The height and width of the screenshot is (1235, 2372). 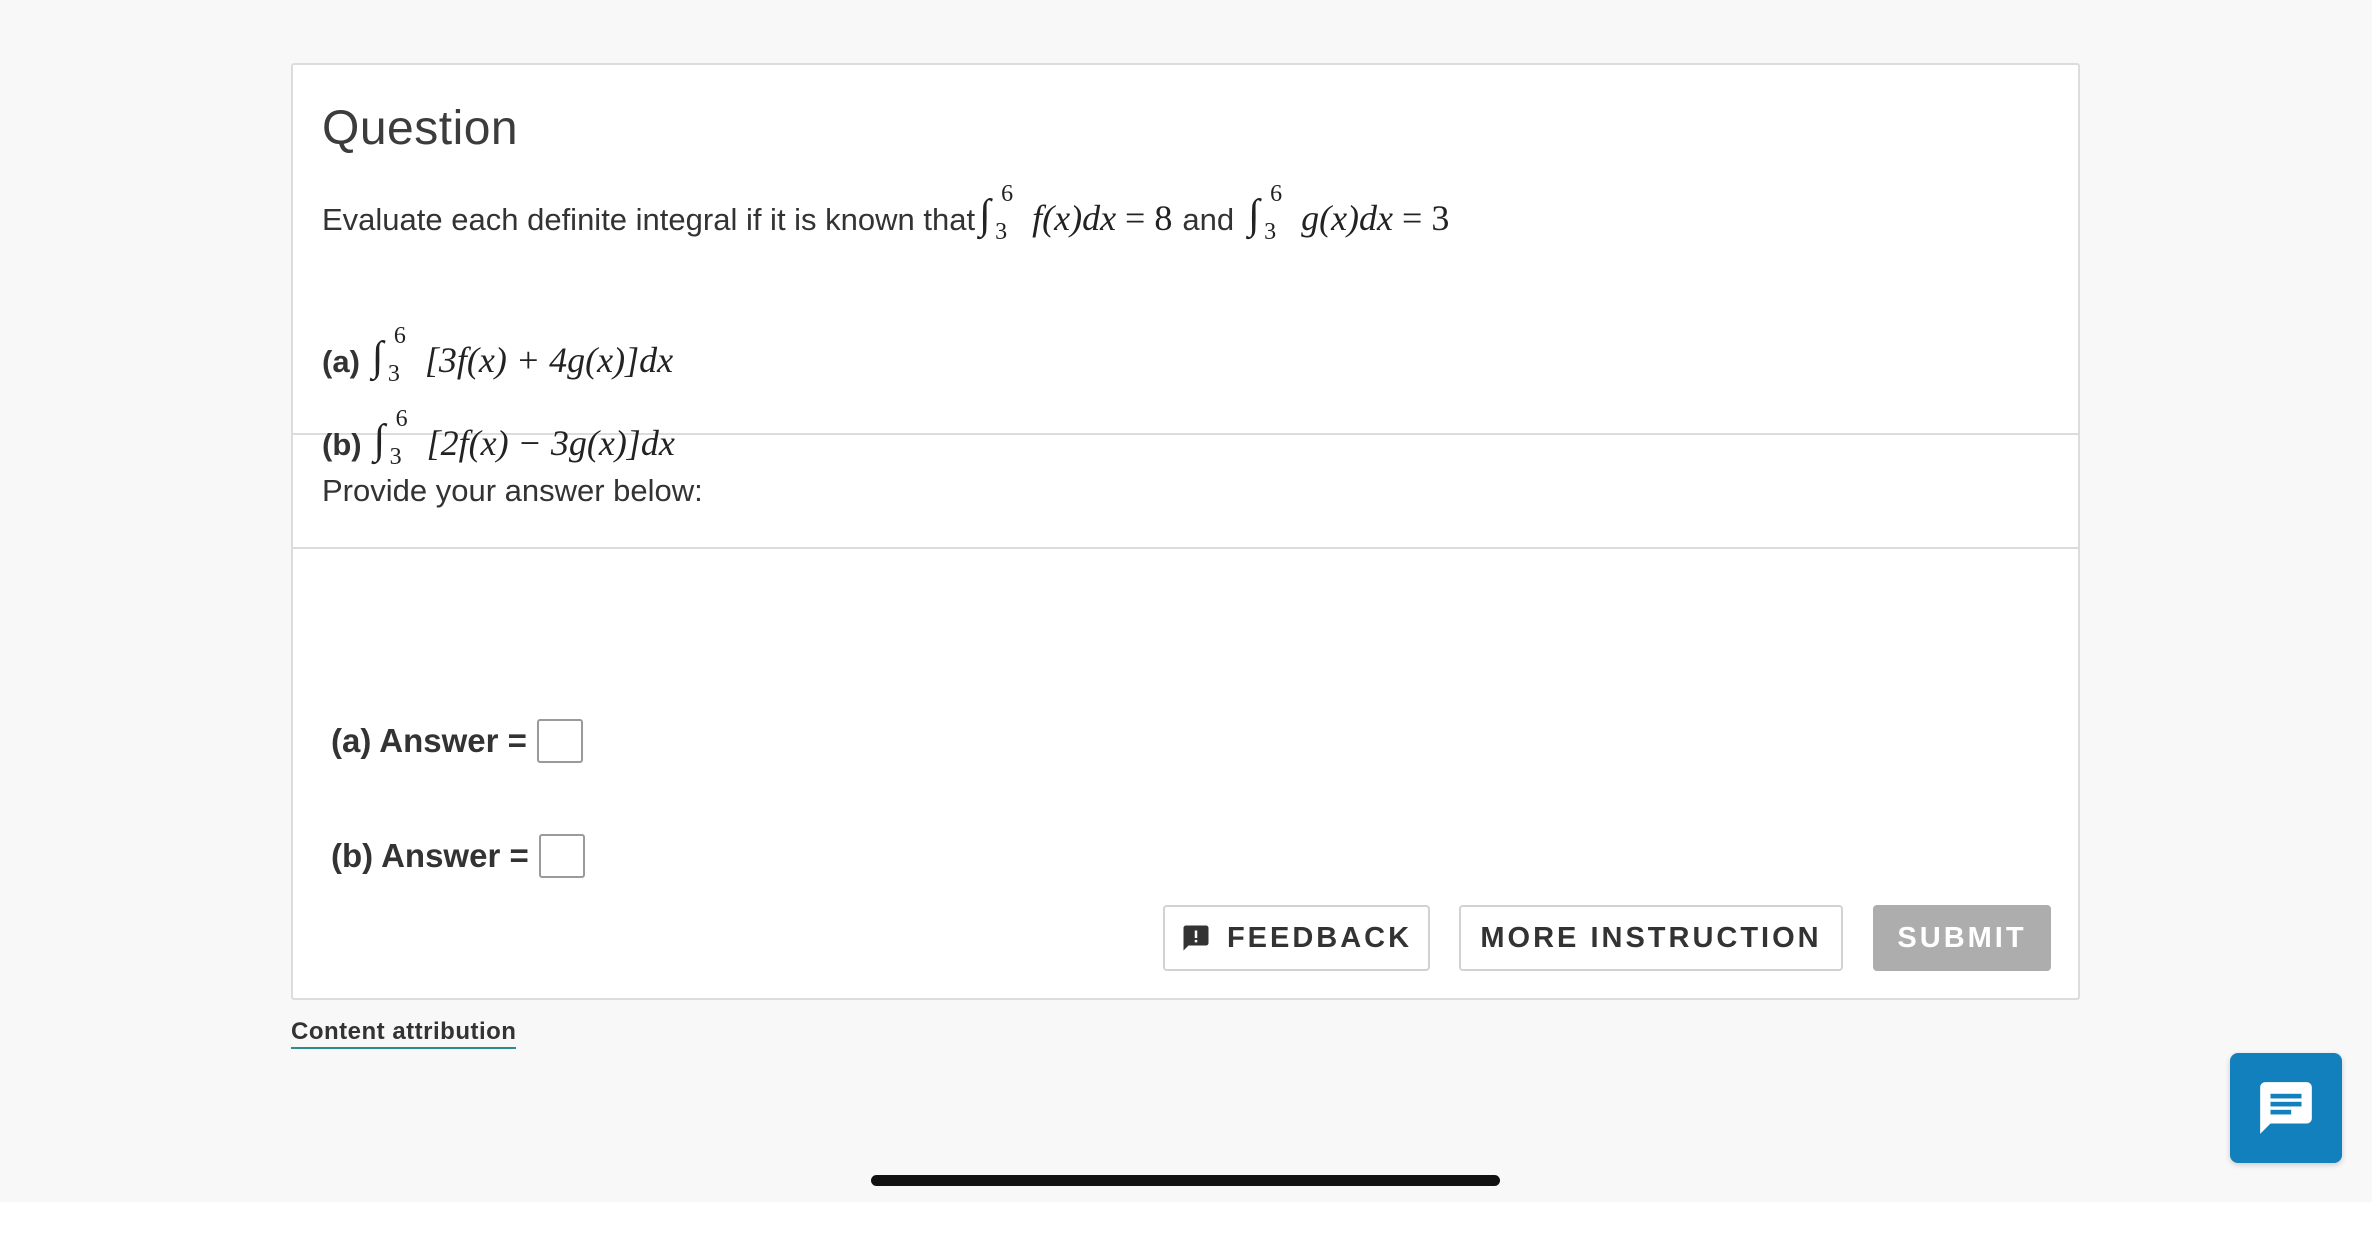 I want to click on submit-button: SUBMIT, so click(x=1962, y=938).